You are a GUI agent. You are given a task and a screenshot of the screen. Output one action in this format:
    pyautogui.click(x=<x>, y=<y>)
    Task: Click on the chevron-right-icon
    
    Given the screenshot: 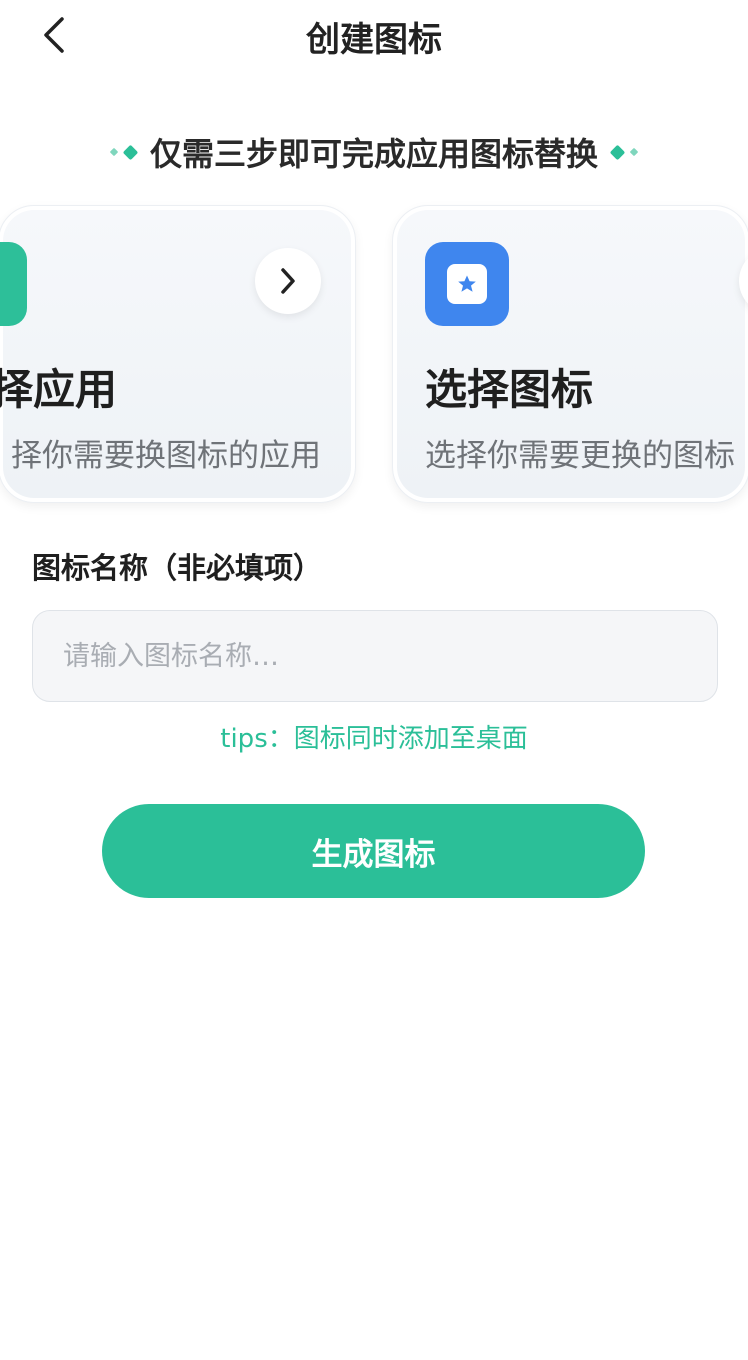 What is the action you would take?
    pyautogui.click(x=288, y=281)
    